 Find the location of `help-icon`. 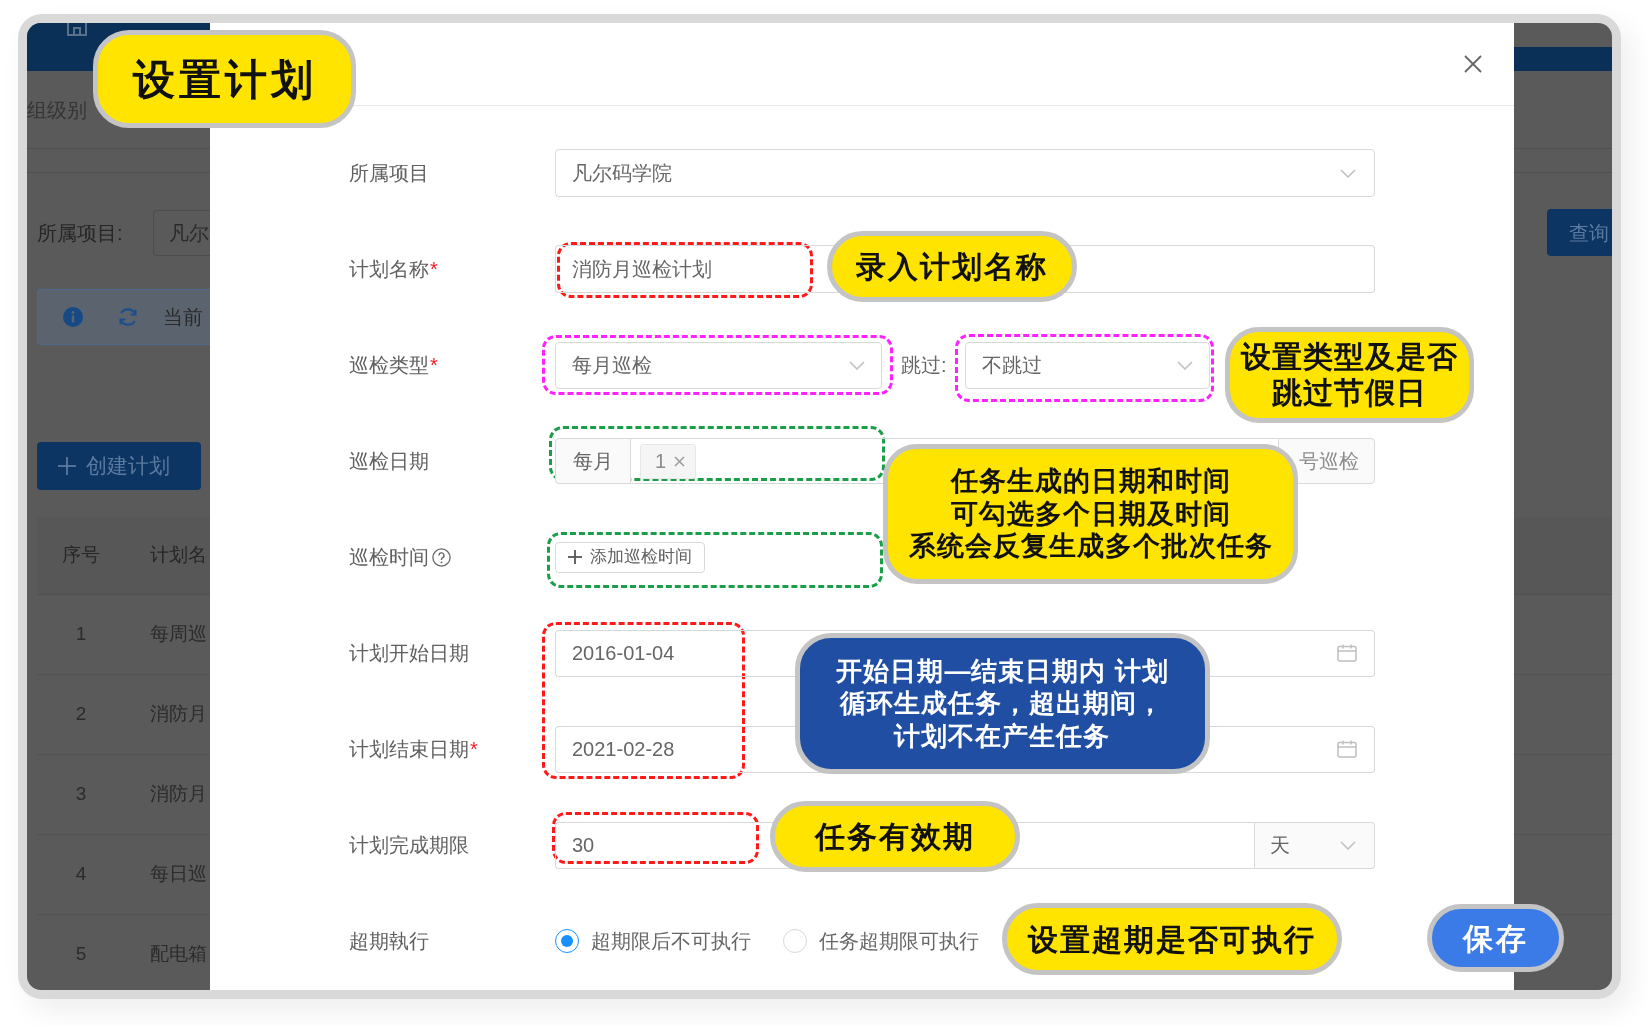

help-icon is located at coordinates (441, 557).